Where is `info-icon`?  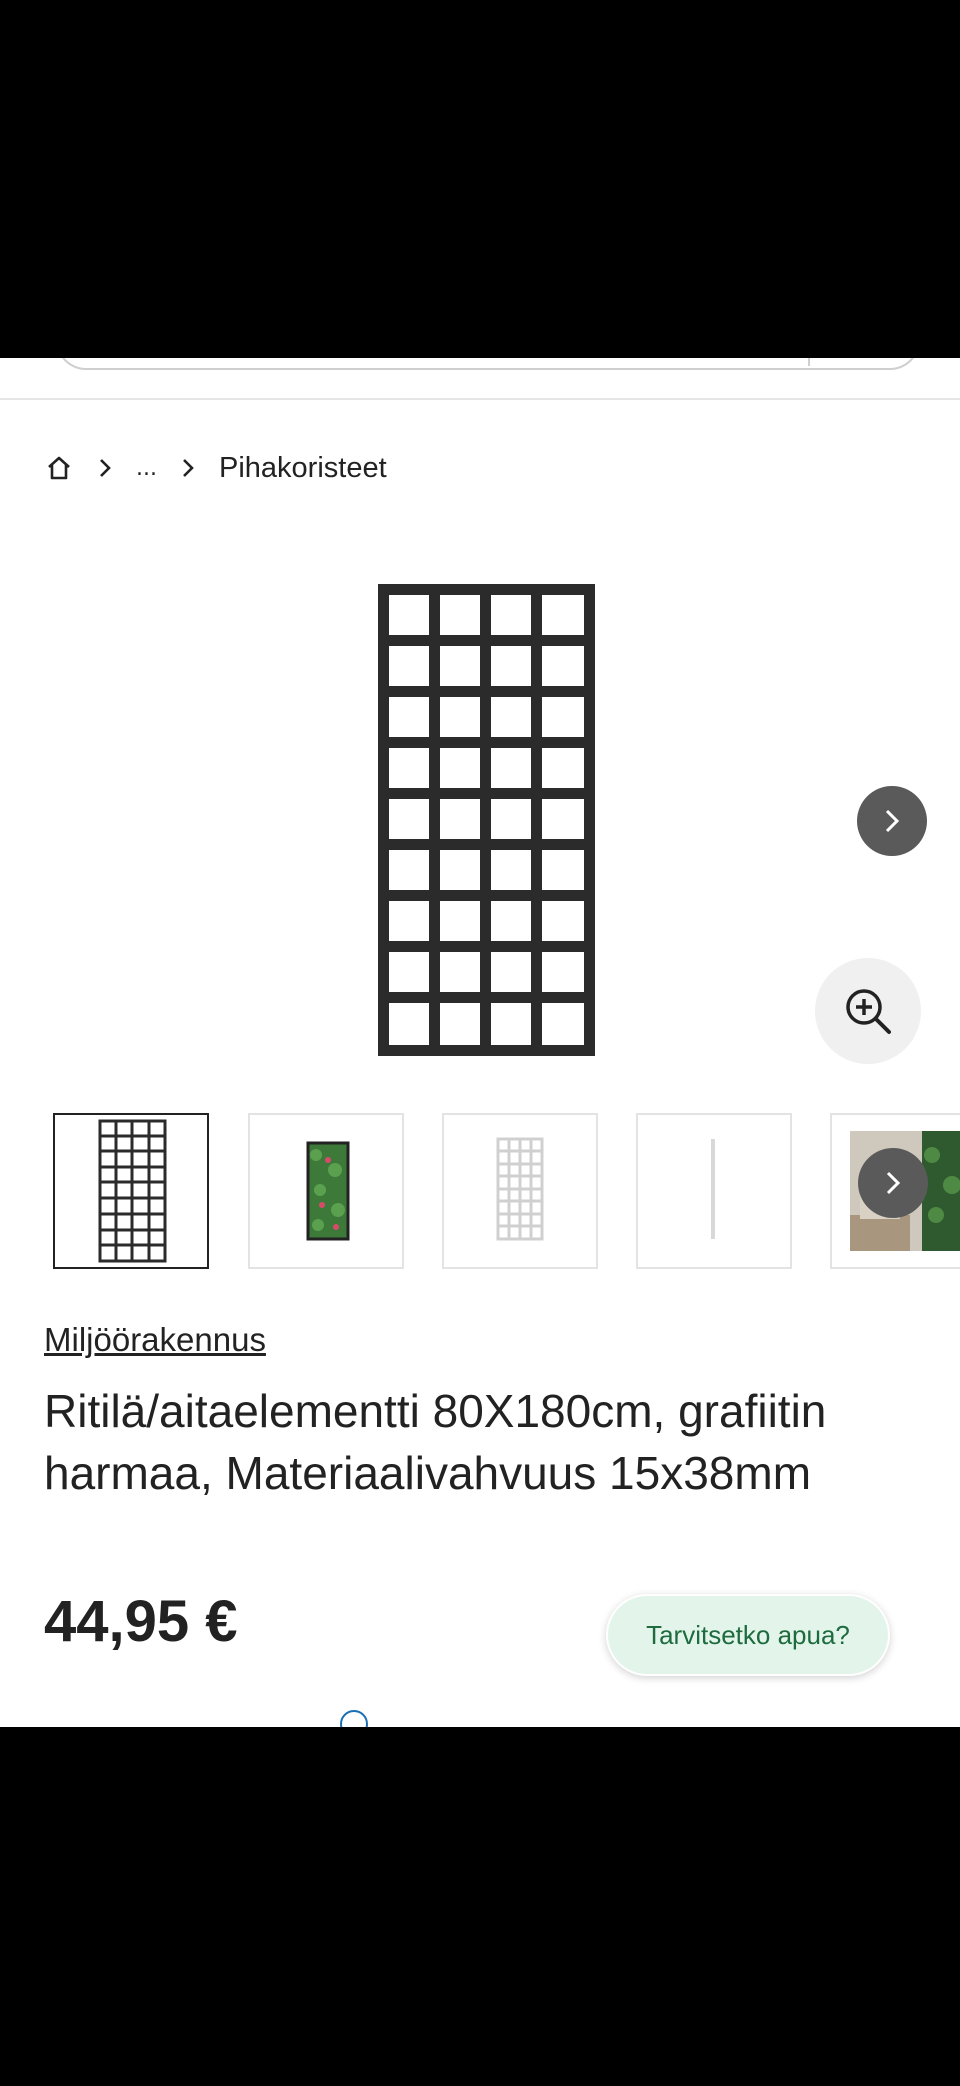 info-icon is located at coordinates (354, 1718).